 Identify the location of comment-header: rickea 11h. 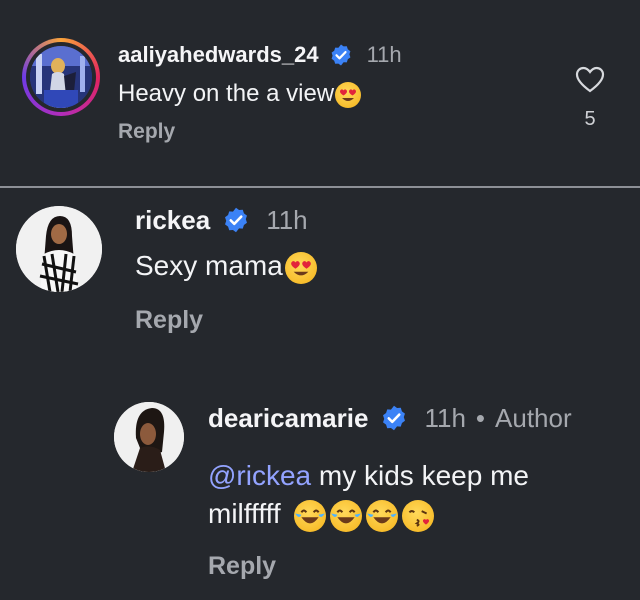
(221, 220).